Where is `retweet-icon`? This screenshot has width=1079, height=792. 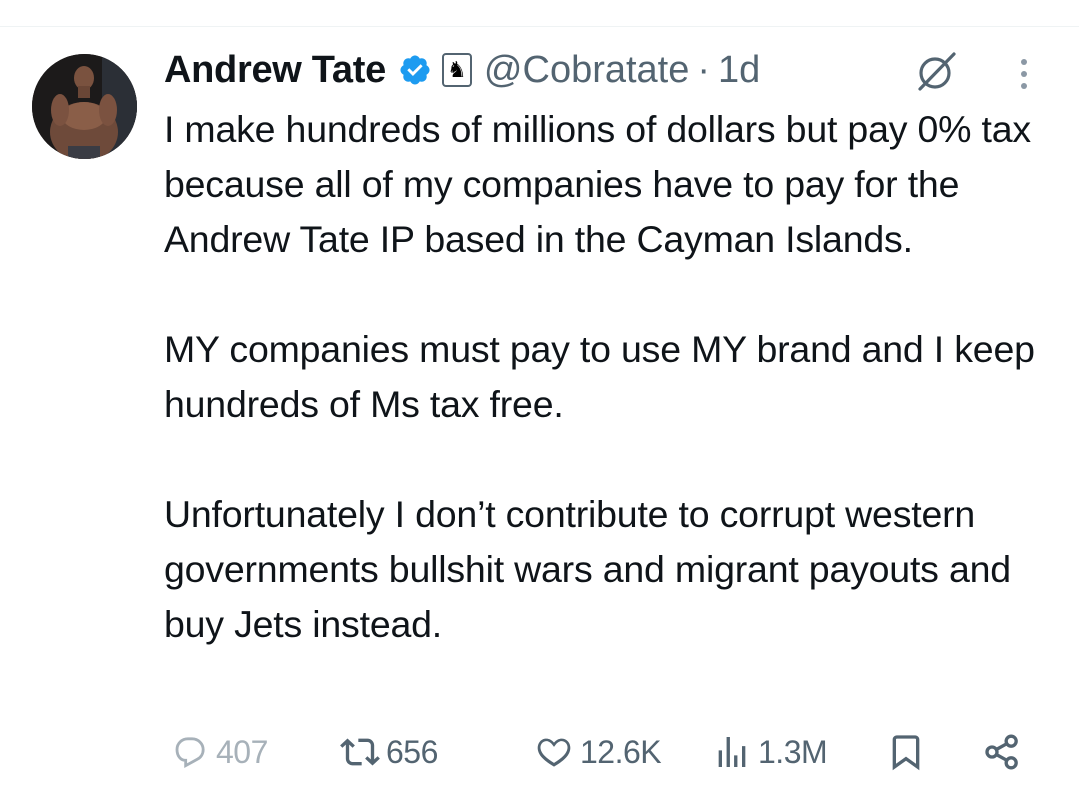 retweet-icon is located at coordinates (360, 752).